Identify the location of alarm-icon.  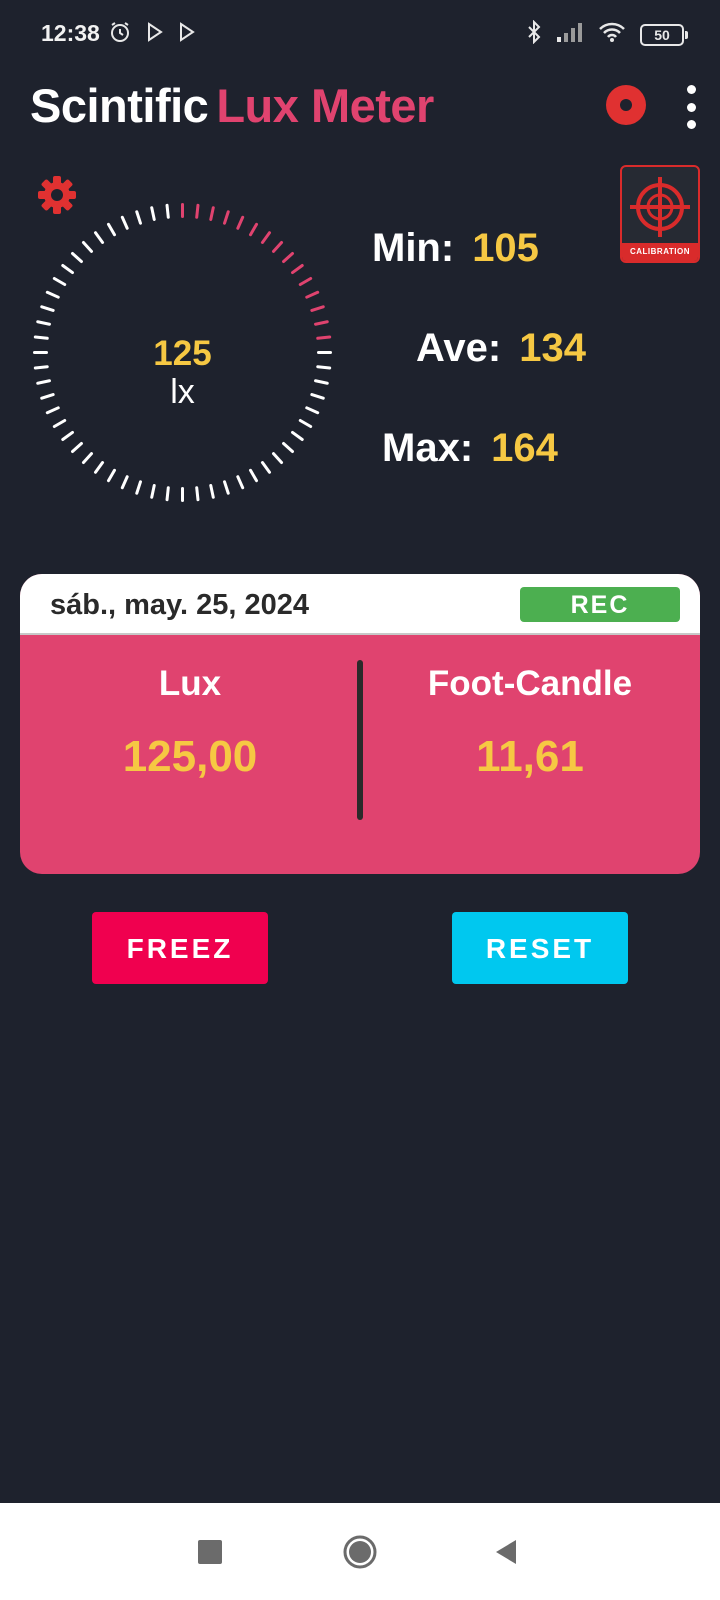
(120, 34).